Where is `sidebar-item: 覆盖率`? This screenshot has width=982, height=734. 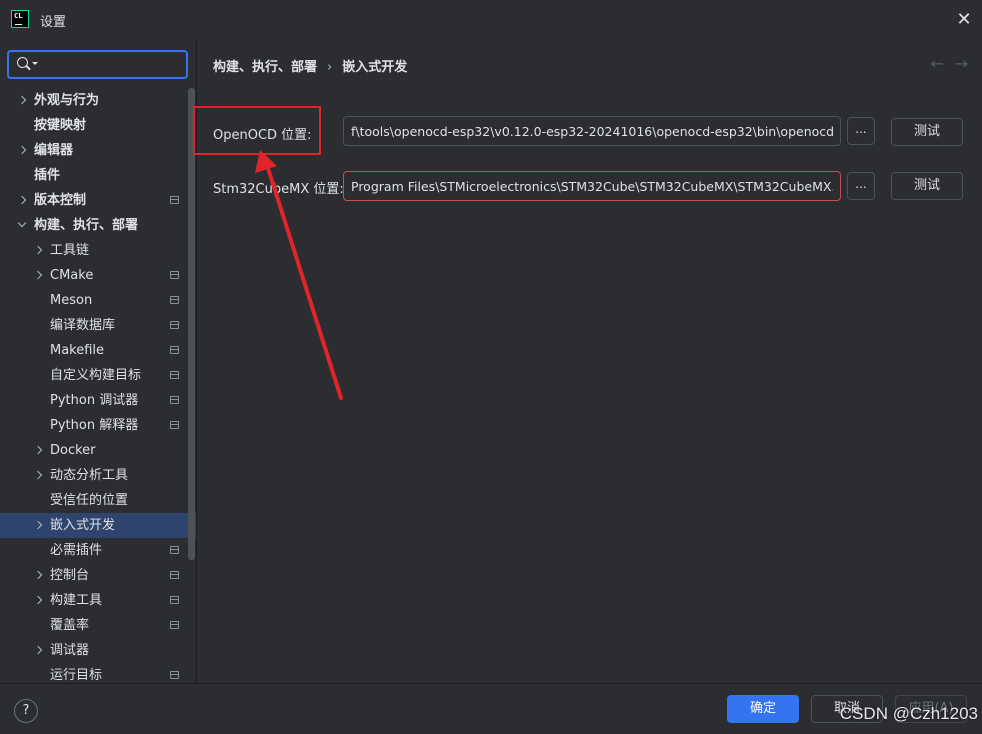
sidebar-item: 覆盖率 is located at coordinates (98, 625).